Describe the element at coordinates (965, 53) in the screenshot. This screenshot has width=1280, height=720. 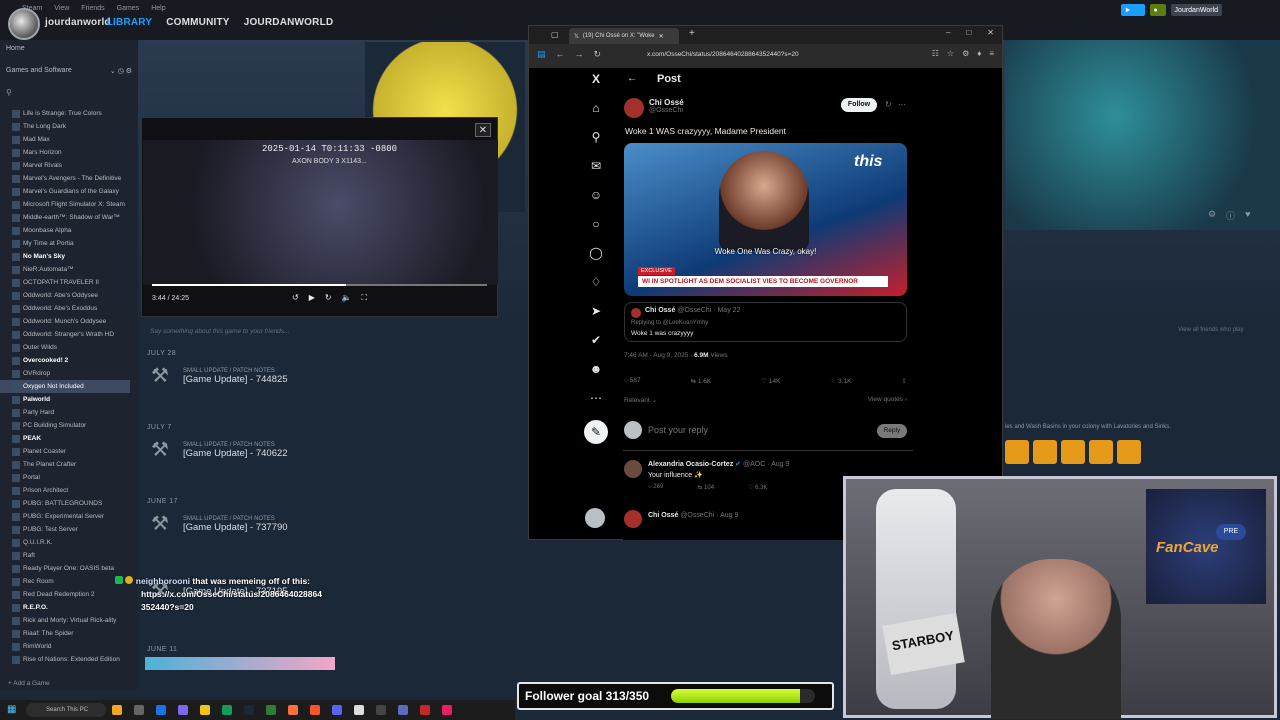
I see `extension-icon: ⚙` at that location.